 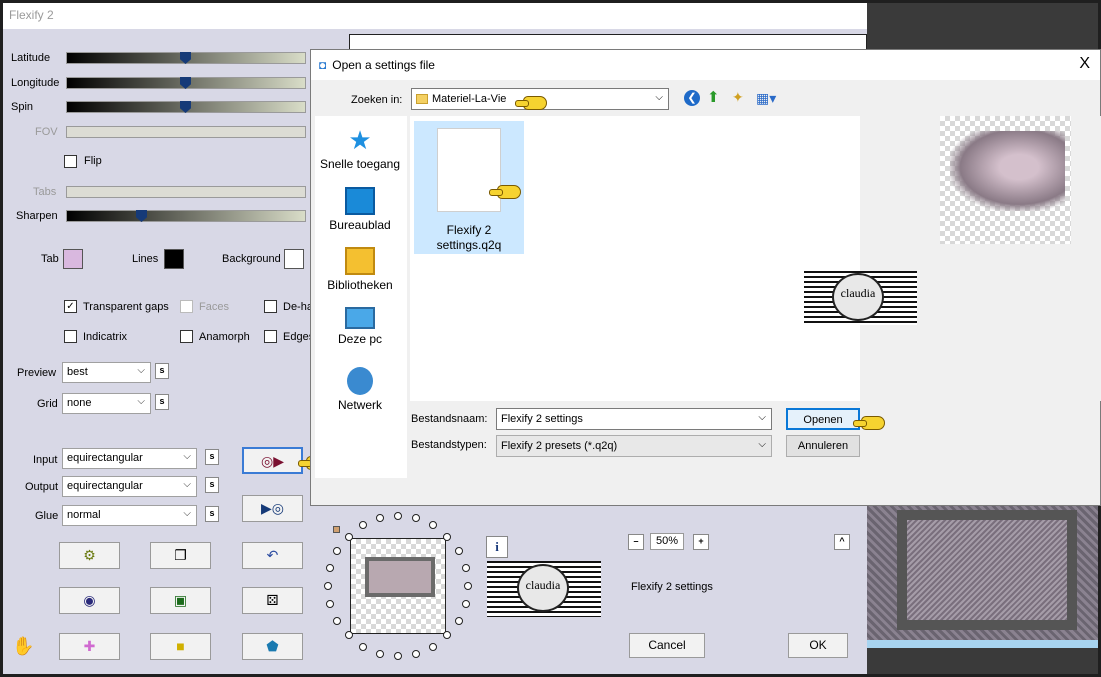 I want to click on resize-handle, so click(x=336, y=529).